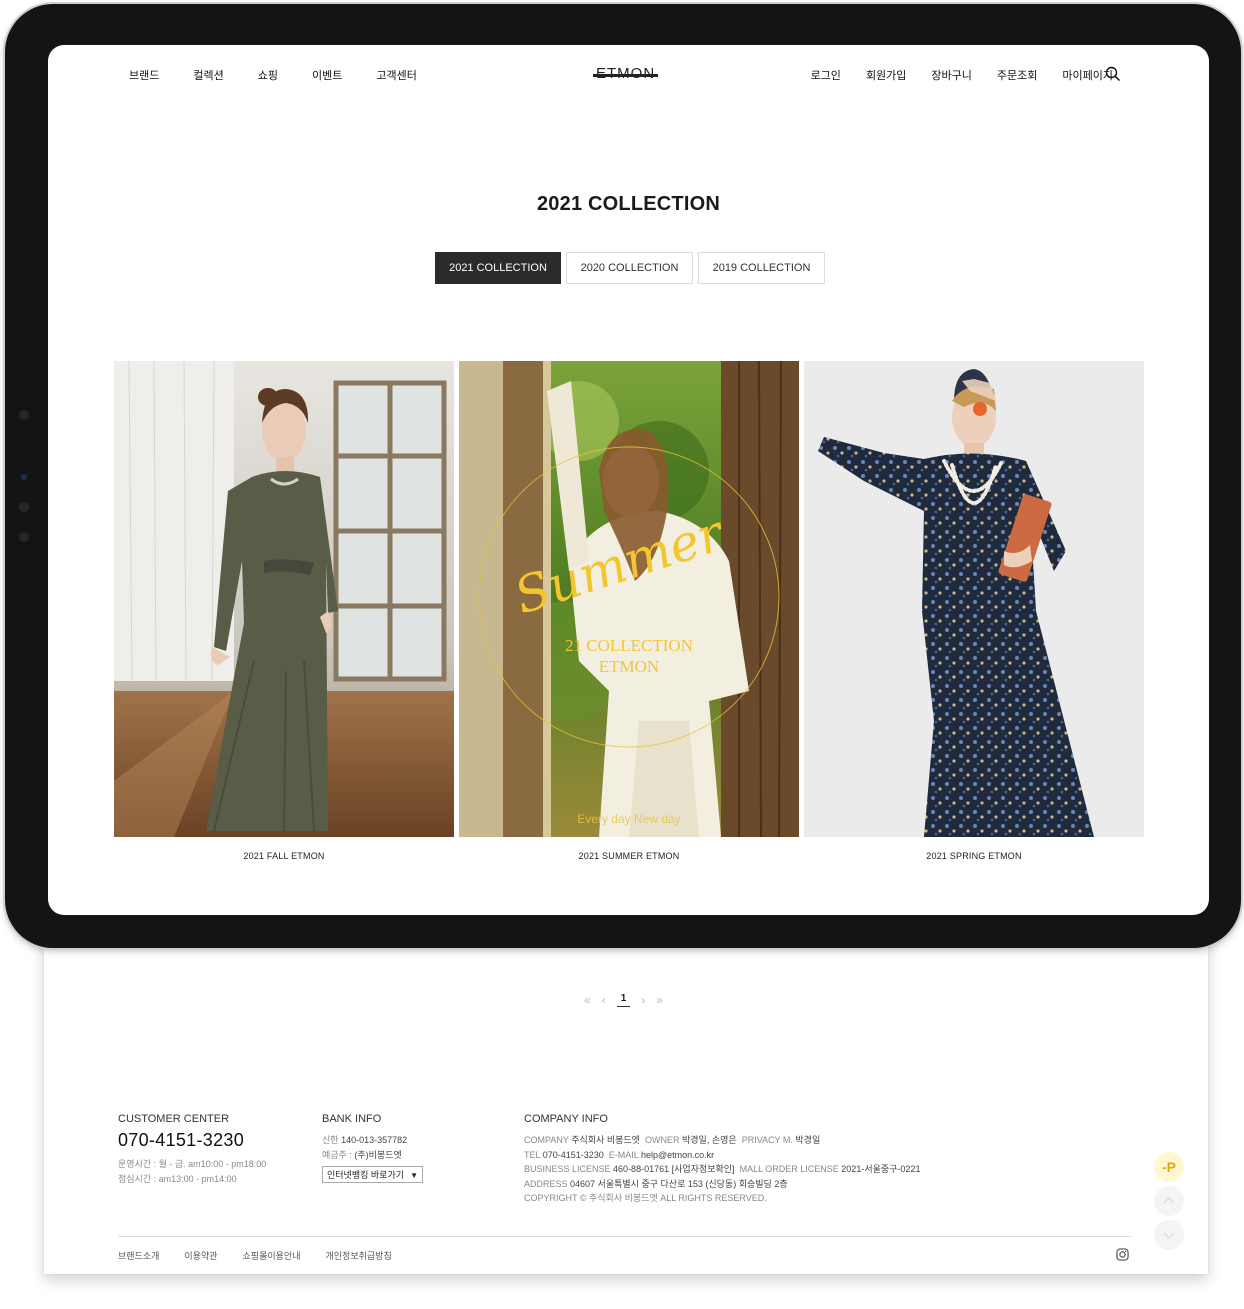 The width and height of the screenshot is (1244, 1309). I want to click on nav-collection: 컬렉션, so click(208, 75).